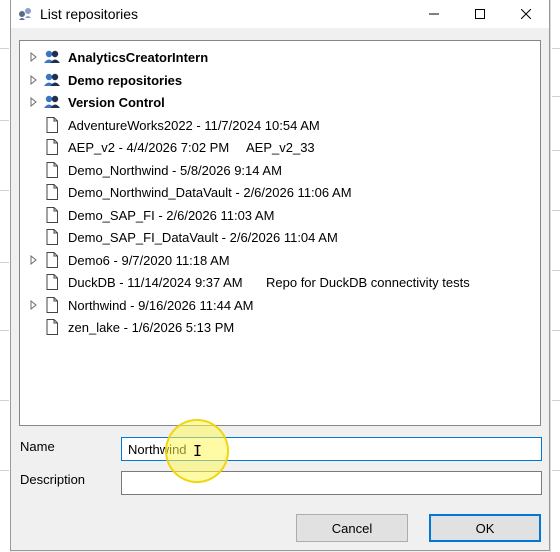 Image resolution: width=560 pixels, height=552 pixels. I want to click on repository-row: Demo_Northwind - 5/8/2026 9:14 AM, so click(280, 170).